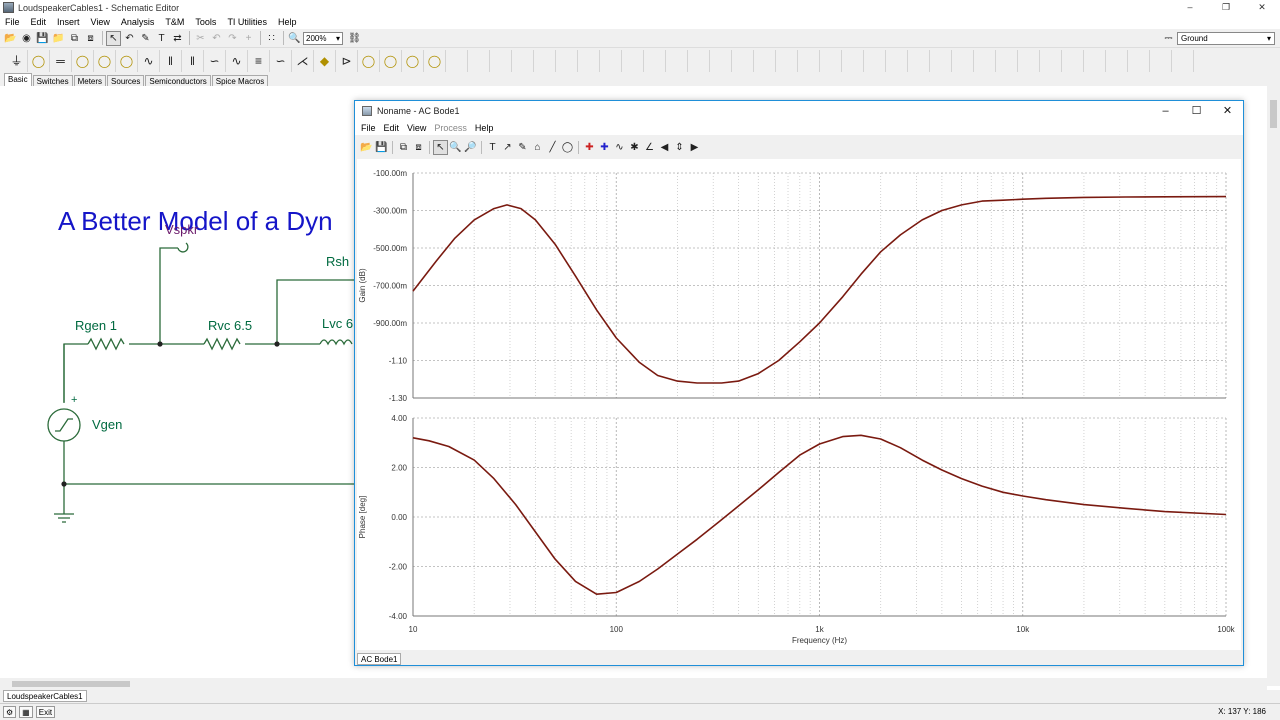 This screenshot has height=720, width=1280. What do you see at coordinates (126, 80) in the screenshot?
I see `tab-sources: Sources` at bounding box center [126, 80].